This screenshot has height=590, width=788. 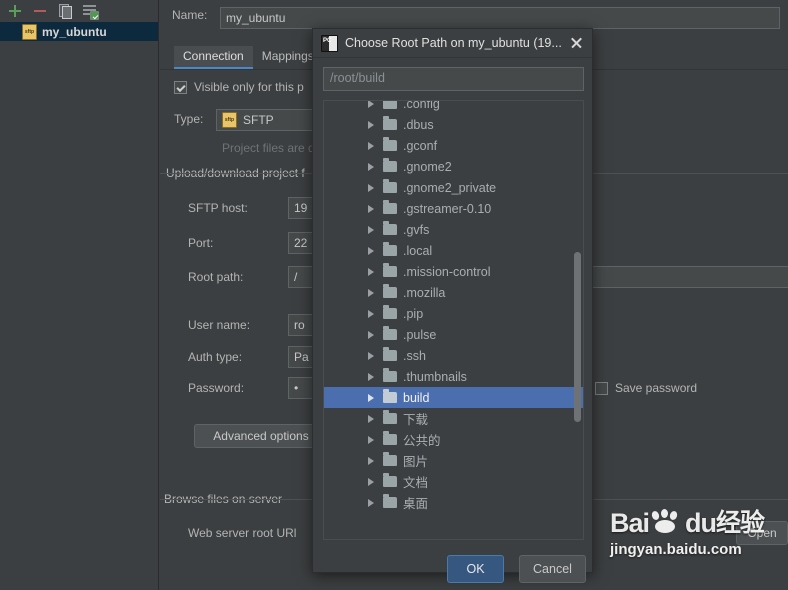 I want to click on tree-scrollbar-thumb, so click(x=577, y=337).